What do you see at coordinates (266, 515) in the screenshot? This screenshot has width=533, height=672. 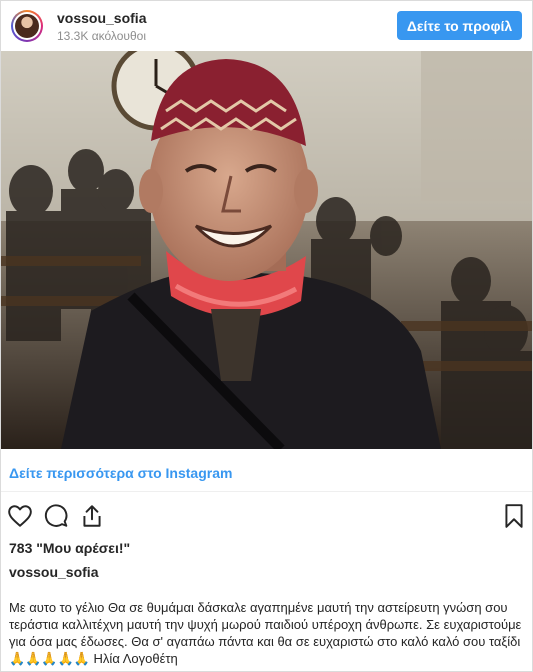 I see `action-bar` at bounding box center [266, 515].